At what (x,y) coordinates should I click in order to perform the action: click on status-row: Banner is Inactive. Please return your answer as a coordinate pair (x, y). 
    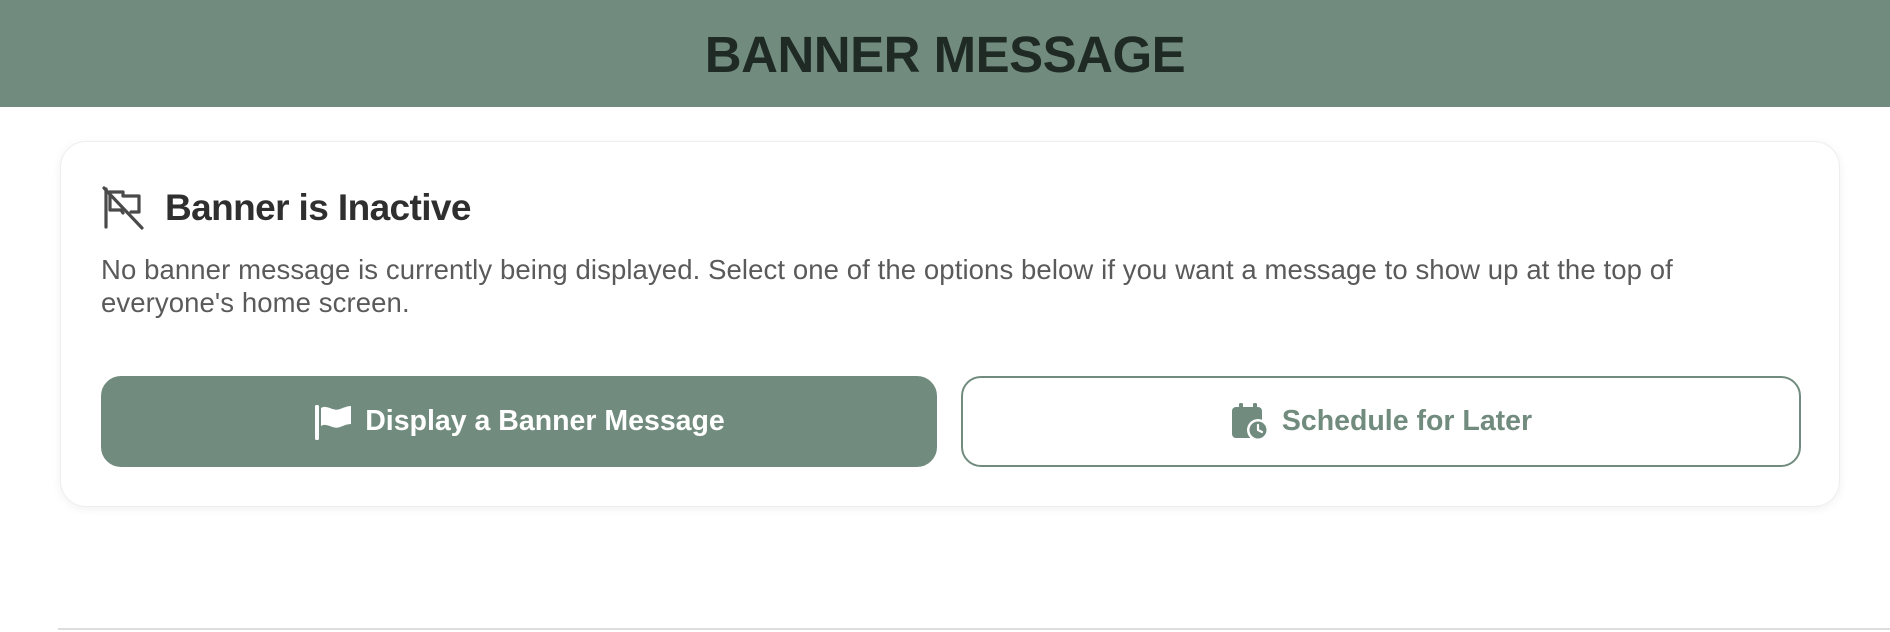
    Looking at the image, I should click on (286, 208).